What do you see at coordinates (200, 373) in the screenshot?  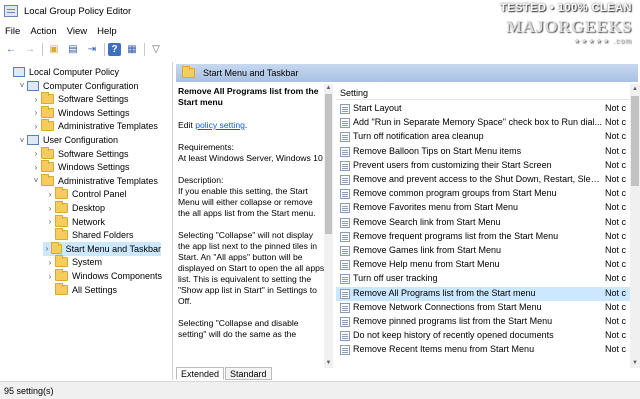 I see `tab-extended: Extended` at bounding box center [200, 373].